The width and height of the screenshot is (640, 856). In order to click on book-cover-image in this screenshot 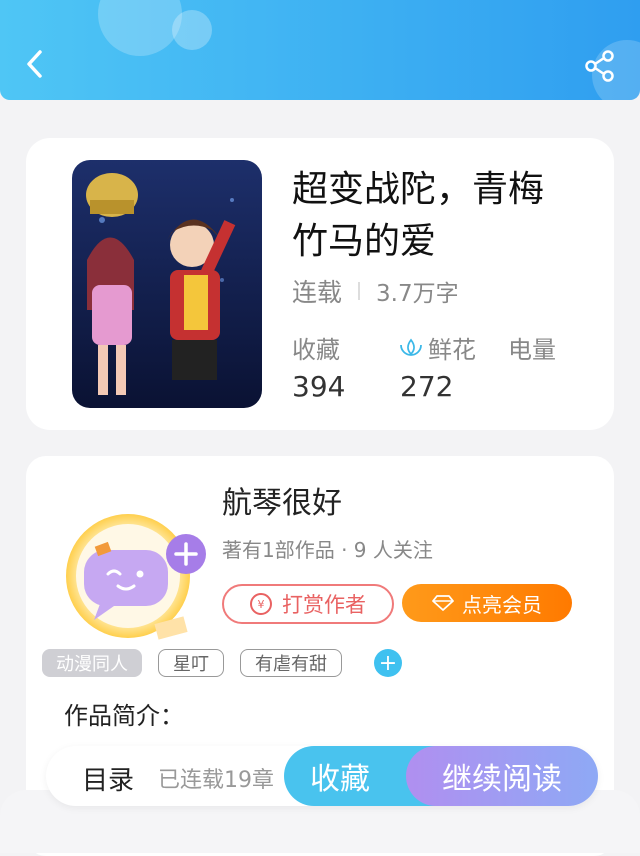, I will do `click(167, 284)`.